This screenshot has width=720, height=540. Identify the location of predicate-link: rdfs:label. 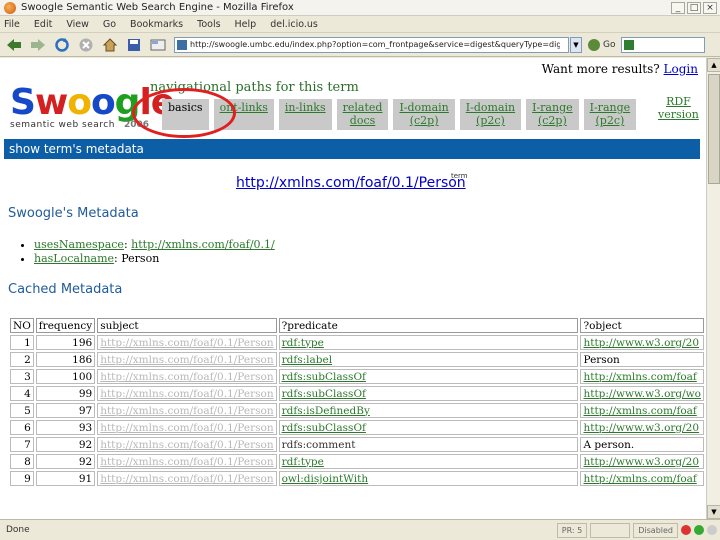
(428, 359).